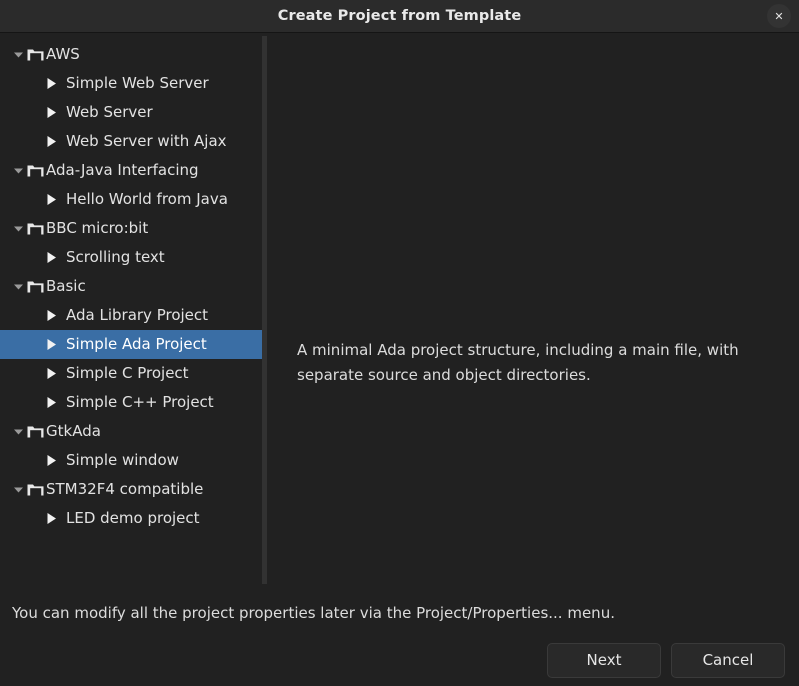  What do you see at coordinates (399, 660) in the screenshot?
I see `button-bar: Next Cancel` at bounding box center [399, 660].